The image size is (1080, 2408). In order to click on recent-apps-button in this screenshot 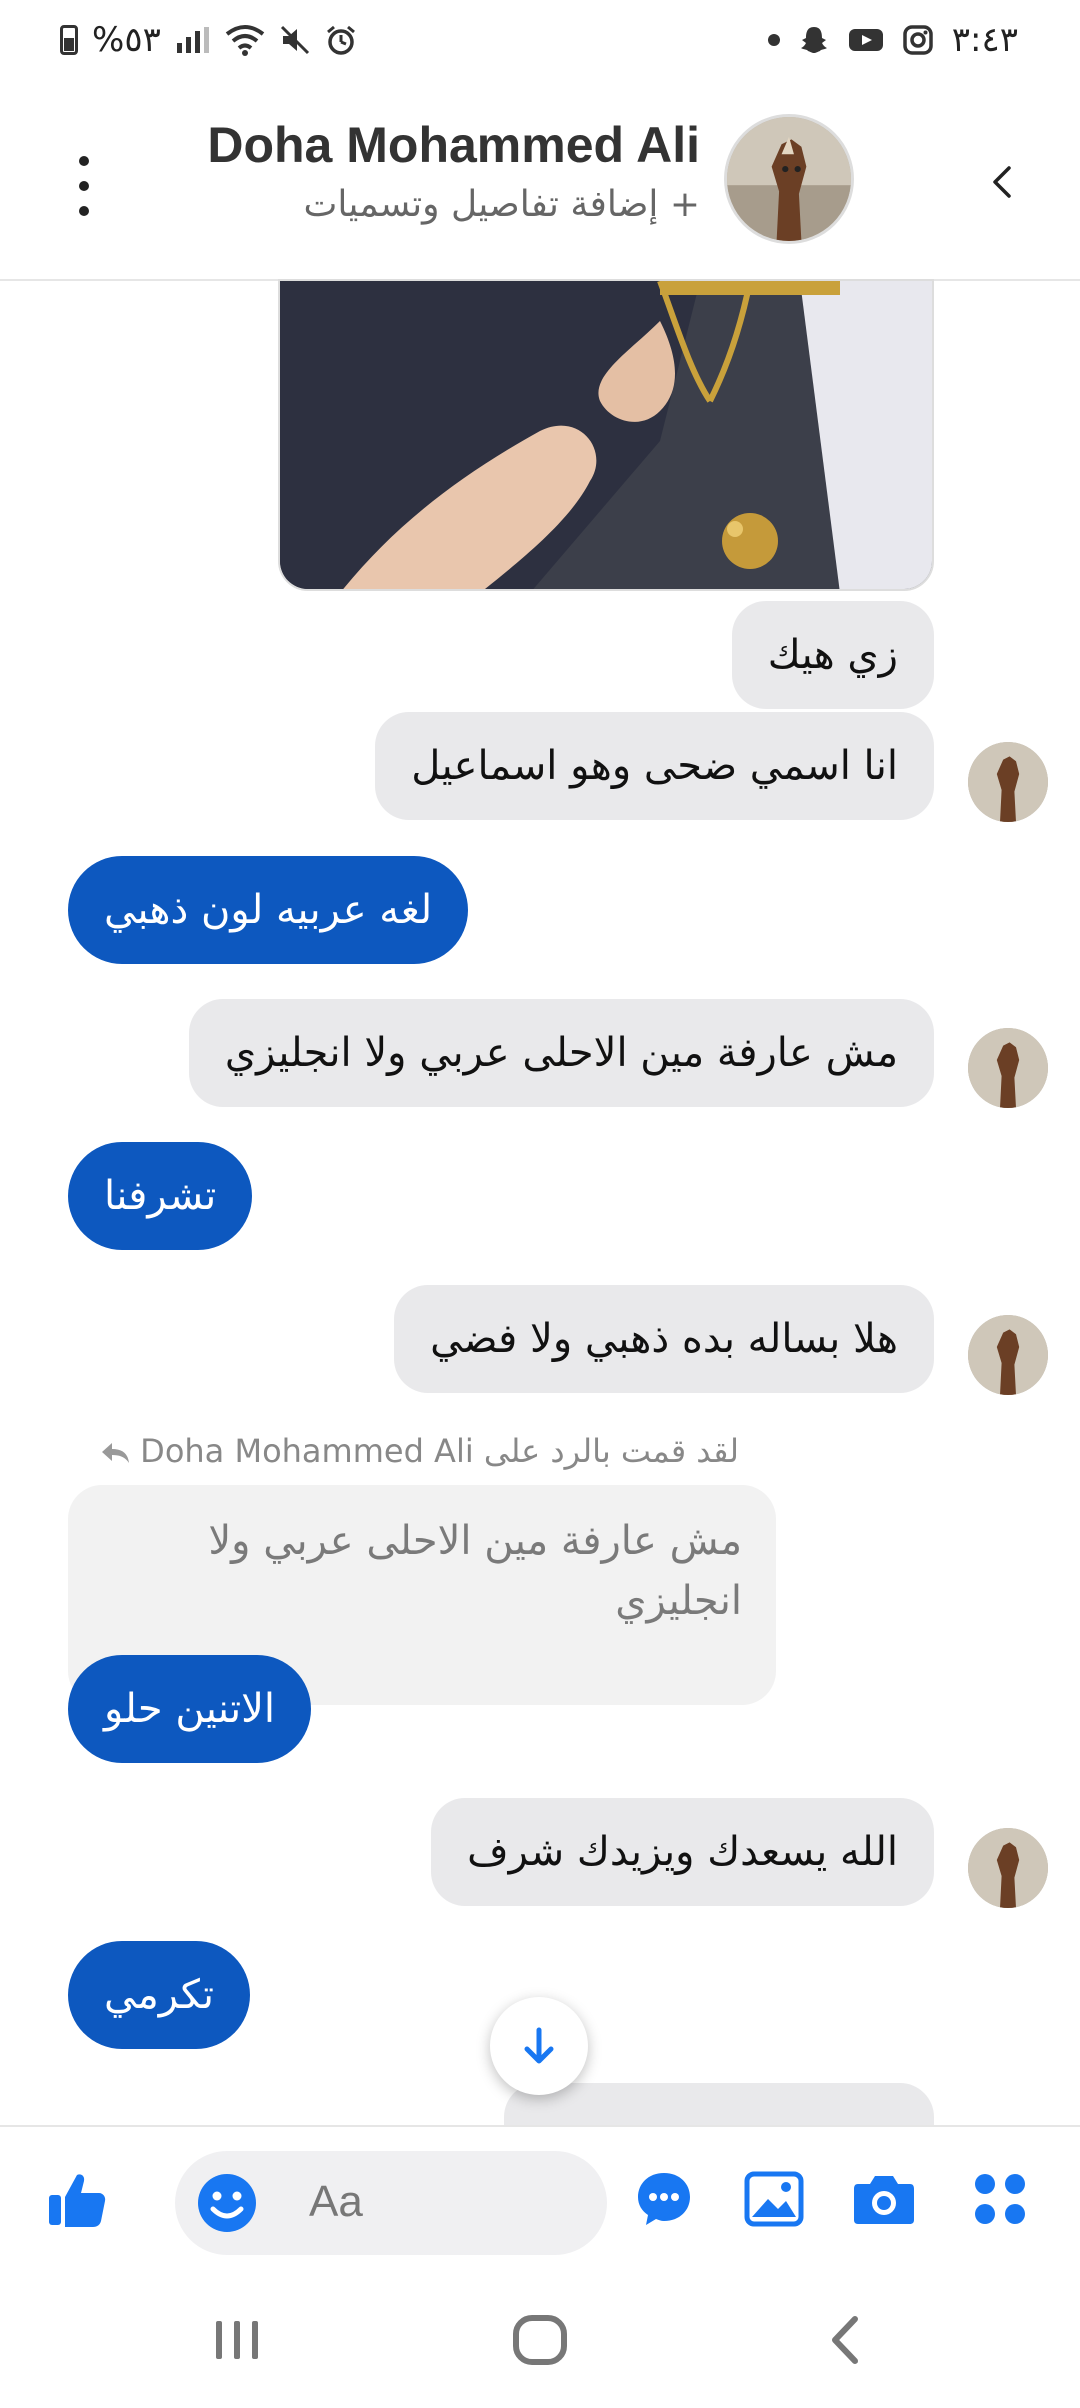, I will do `click(237, 2340)`.